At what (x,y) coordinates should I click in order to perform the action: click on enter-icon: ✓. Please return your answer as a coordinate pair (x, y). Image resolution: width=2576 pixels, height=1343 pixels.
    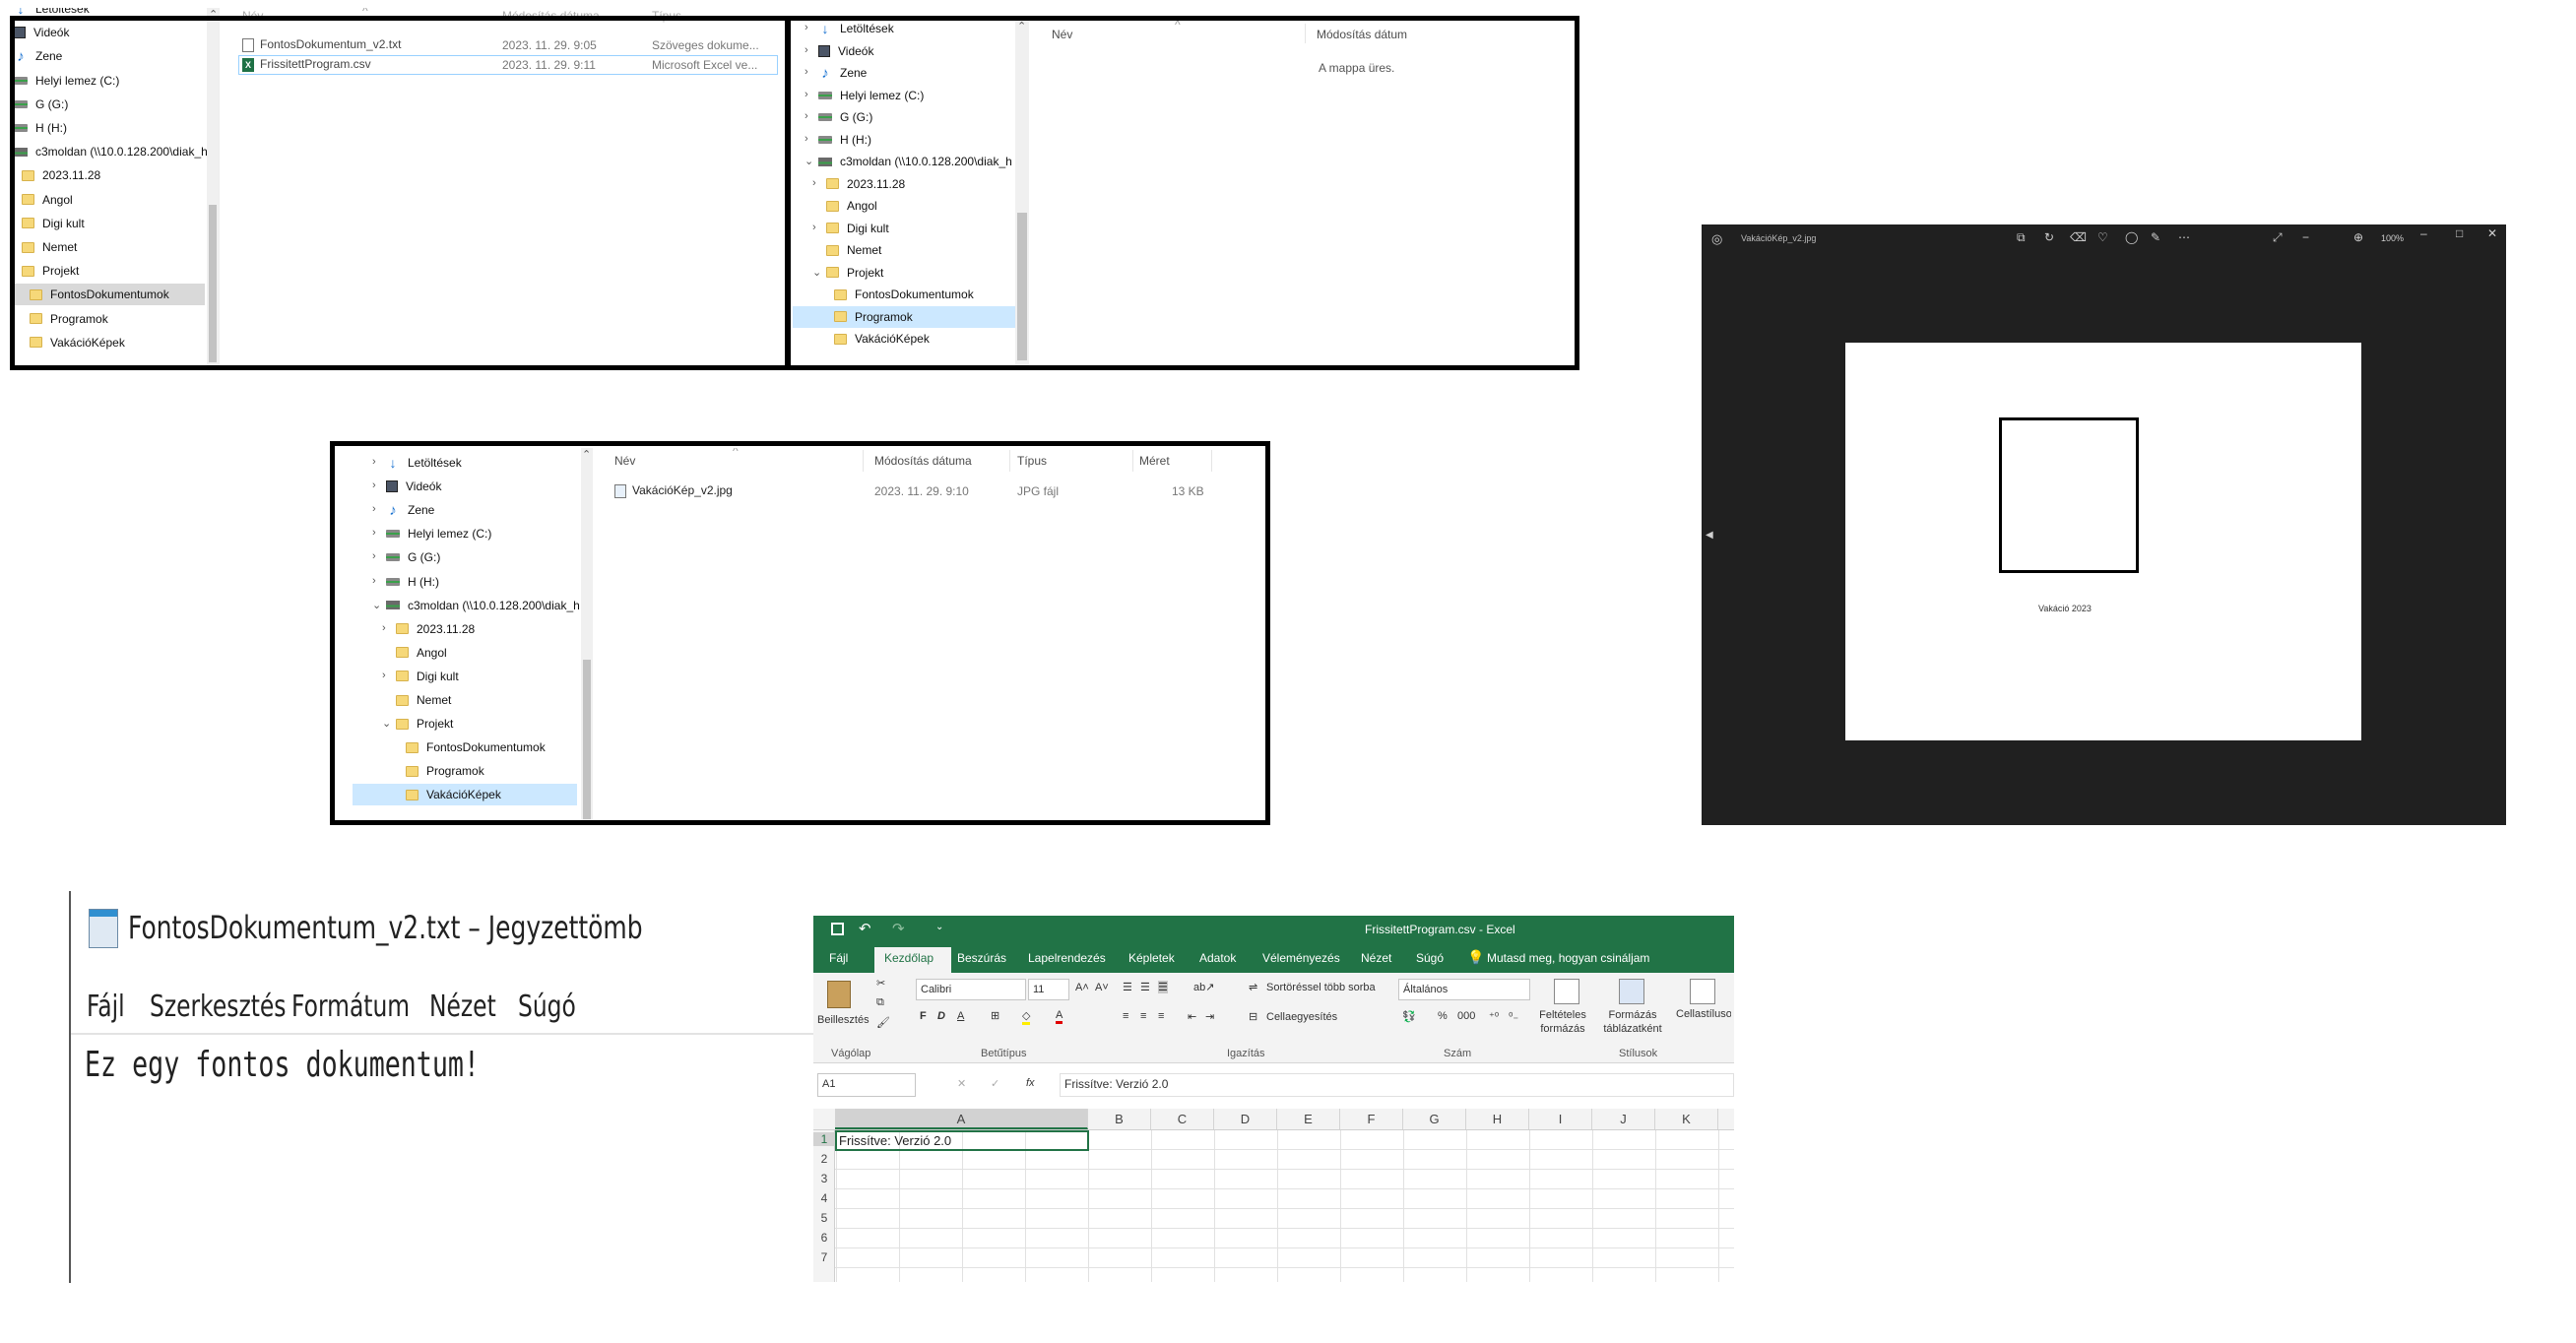
    Looking at the image, I should click on (995, 1083).